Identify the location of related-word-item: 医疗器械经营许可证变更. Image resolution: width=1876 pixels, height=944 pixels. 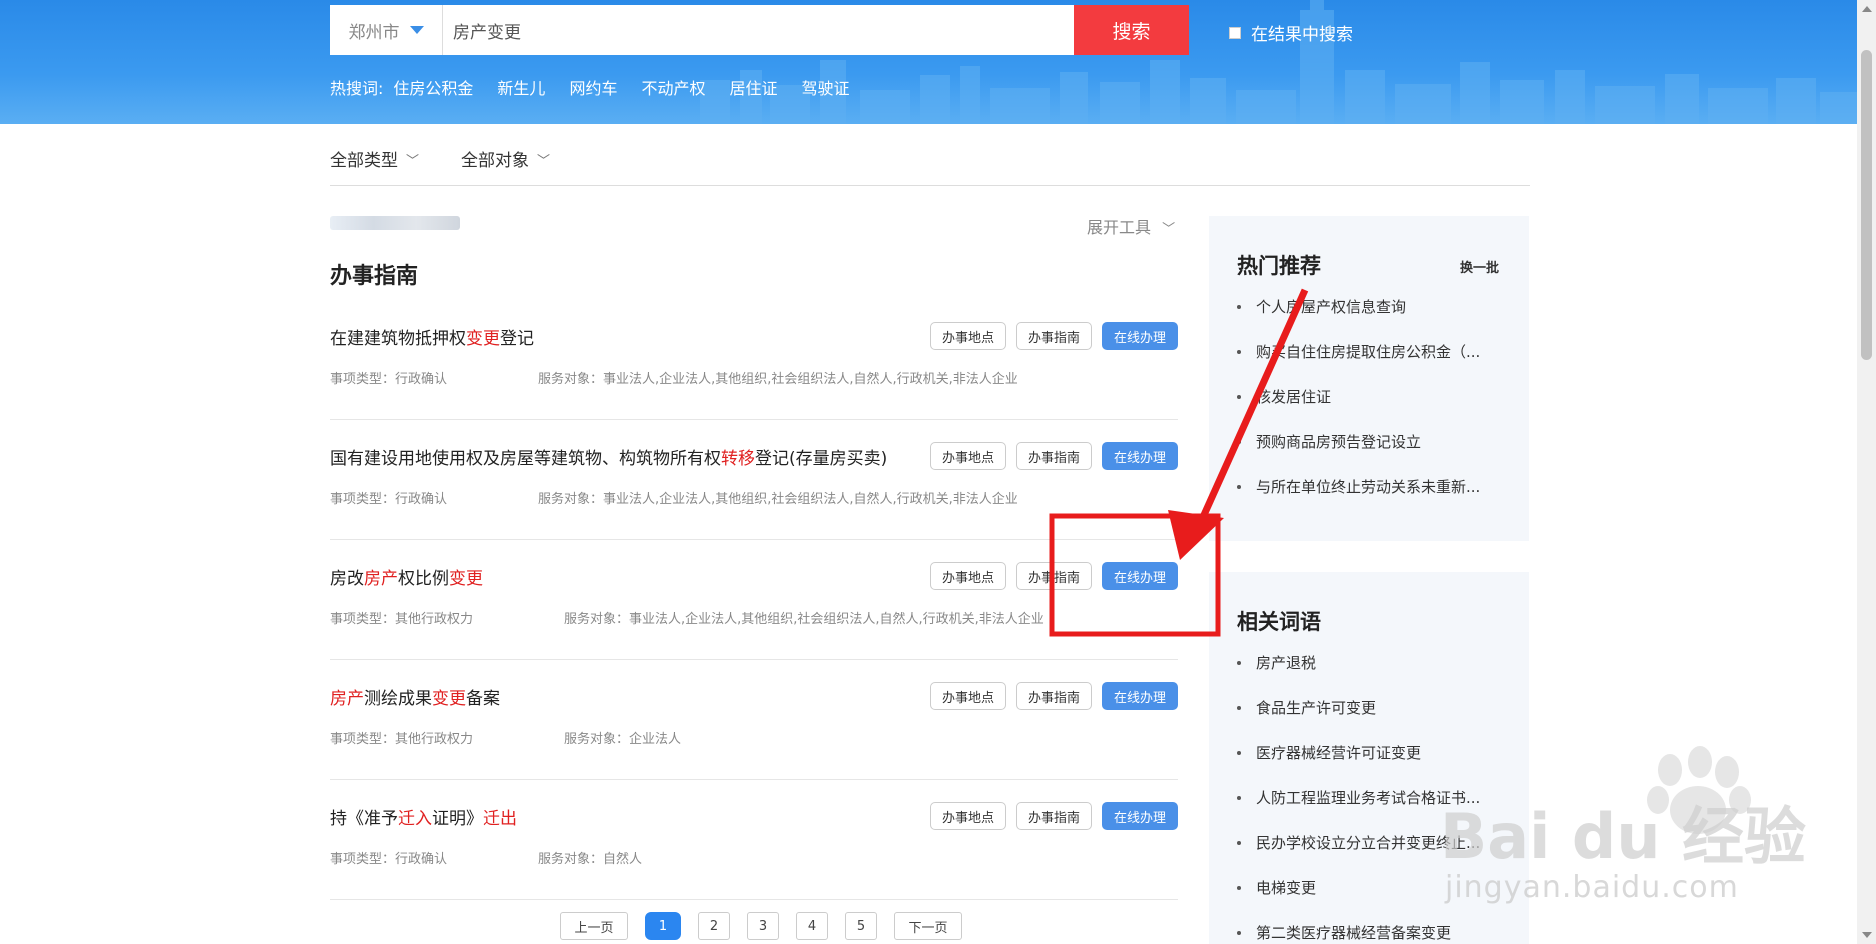
(1366, 764).